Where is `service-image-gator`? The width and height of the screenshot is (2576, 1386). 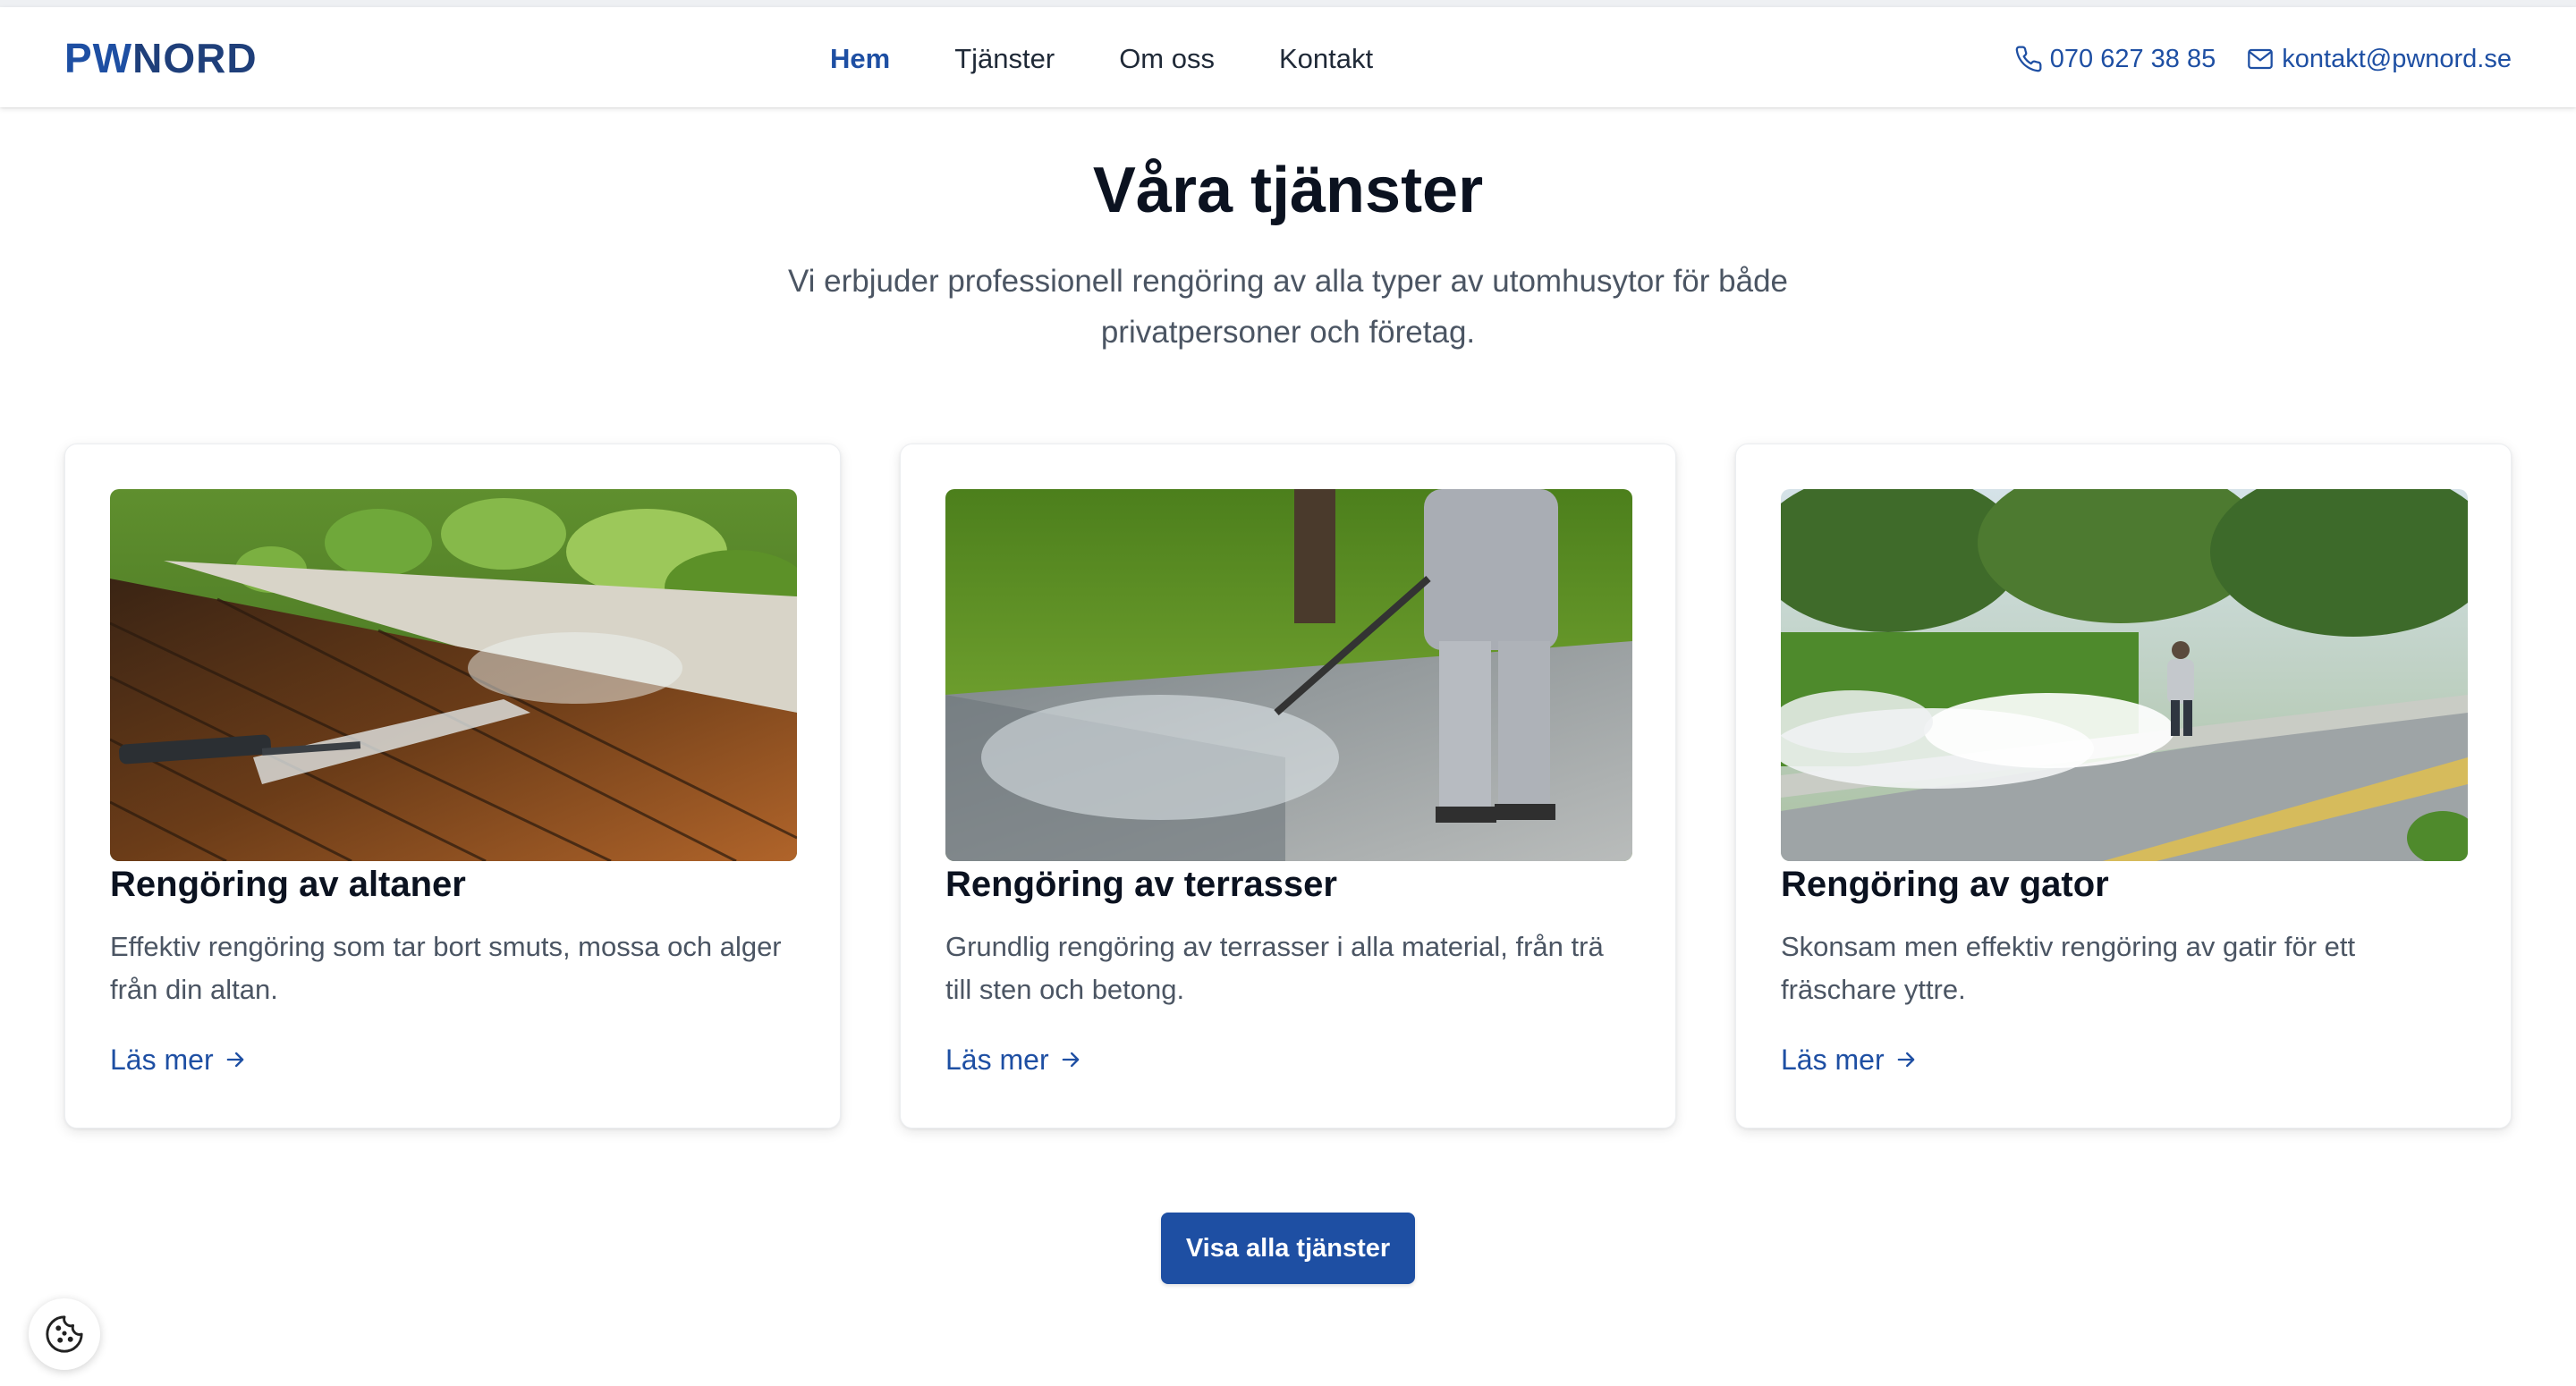
service-image-gator is located at coordinates (2124, 675).